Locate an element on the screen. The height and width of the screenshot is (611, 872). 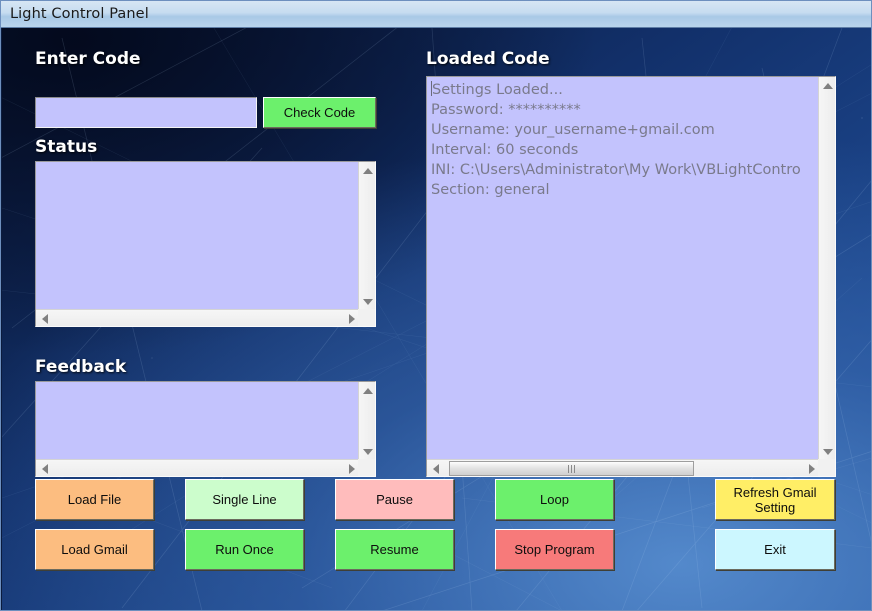
enter-code-label: Enter Code is located at coordinates (88, 59).